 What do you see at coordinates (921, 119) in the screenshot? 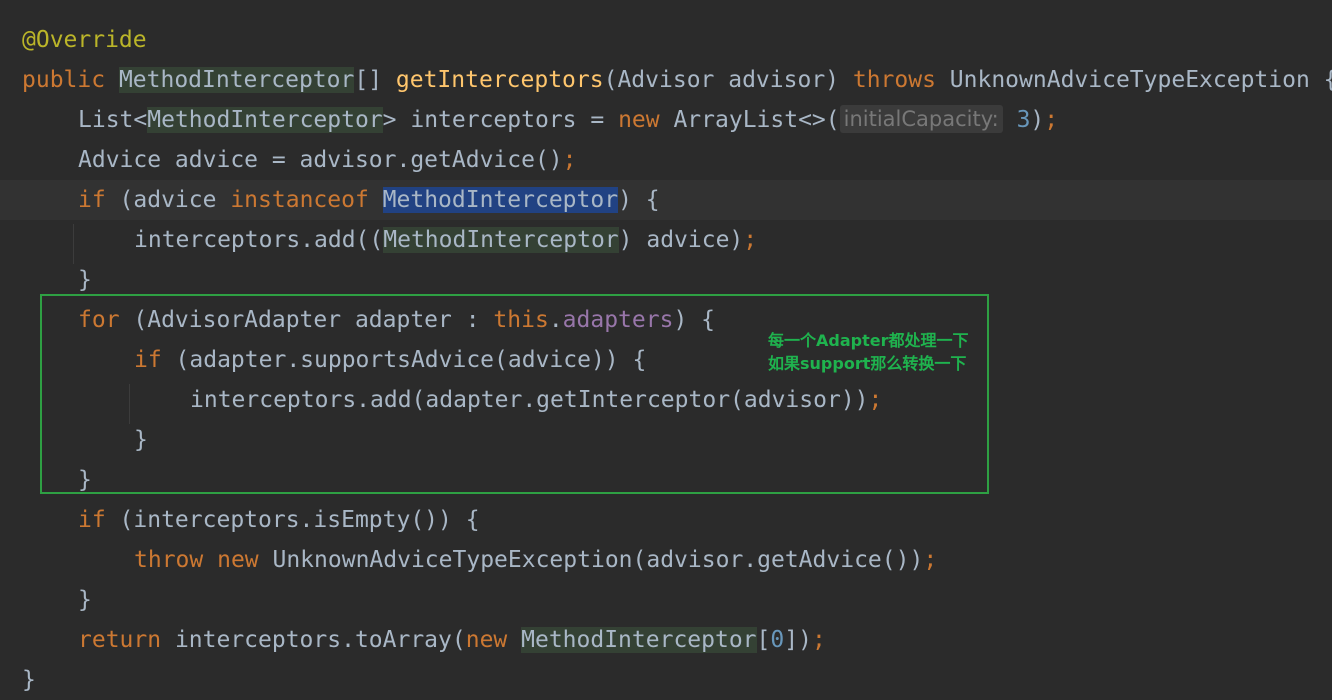
I see `parameter-hint: initialCapacity:` at bounding box center [921, 119].